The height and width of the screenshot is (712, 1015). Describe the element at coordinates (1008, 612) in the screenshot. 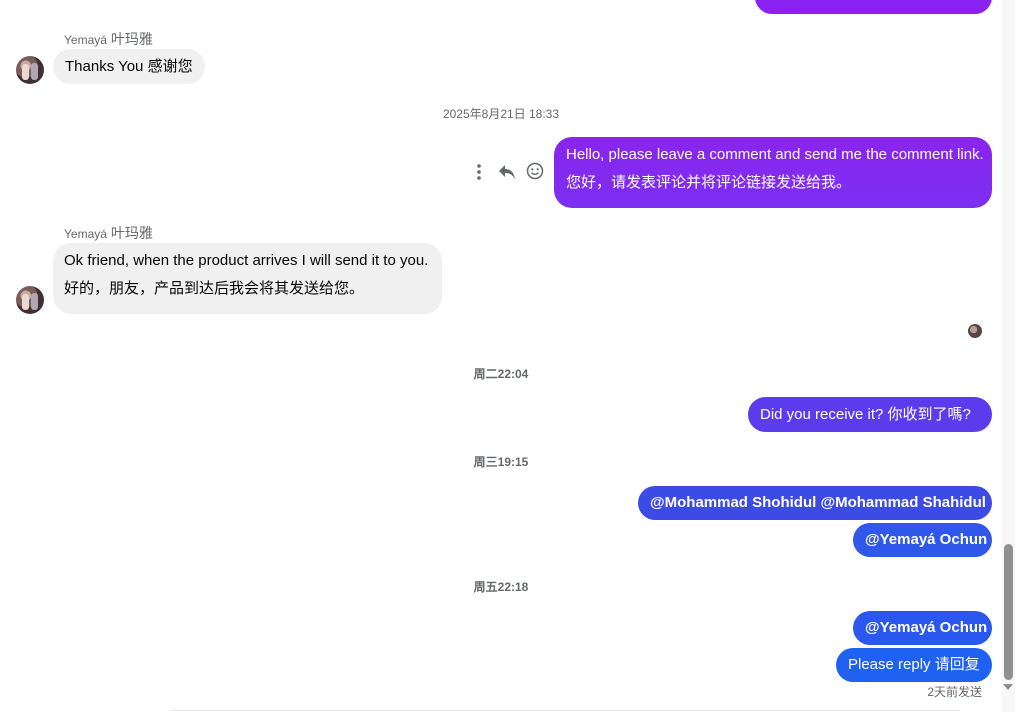

I see `scrollbar-thumb` at that location.